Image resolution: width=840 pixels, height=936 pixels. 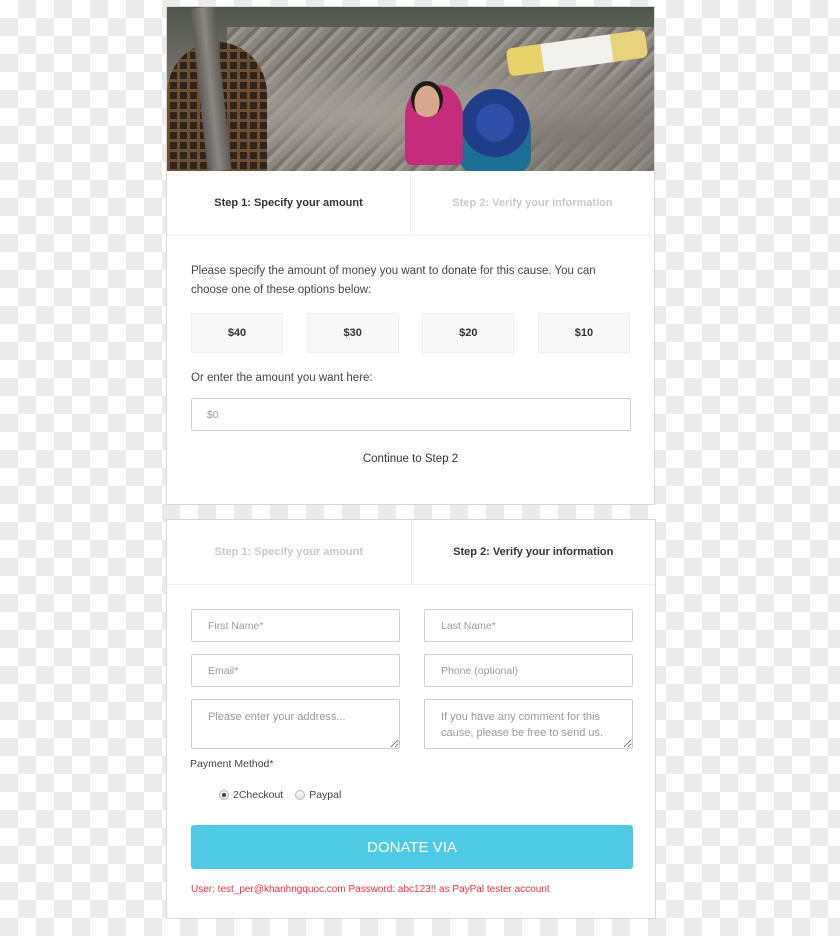 I want to click on mother-figure, so click(x=495, y=130).